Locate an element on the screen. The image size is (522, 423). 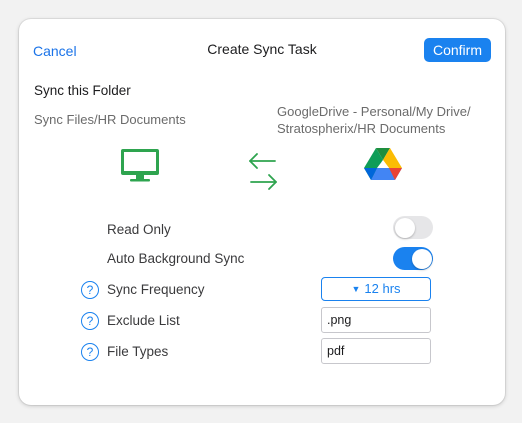
remote-path-line-1: GoogleDrive - Personal/My Drive/ is located at coordinates (374, 111).